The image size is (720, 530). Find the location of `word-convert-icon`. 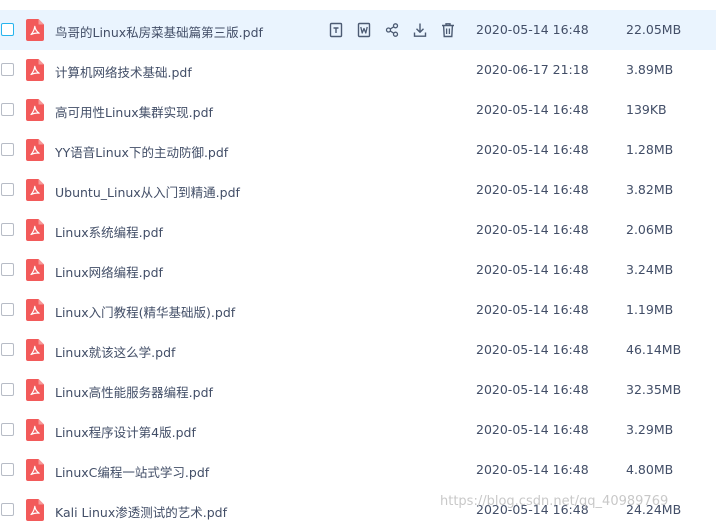

word-convert-icon is located at coordinates (364, 30).